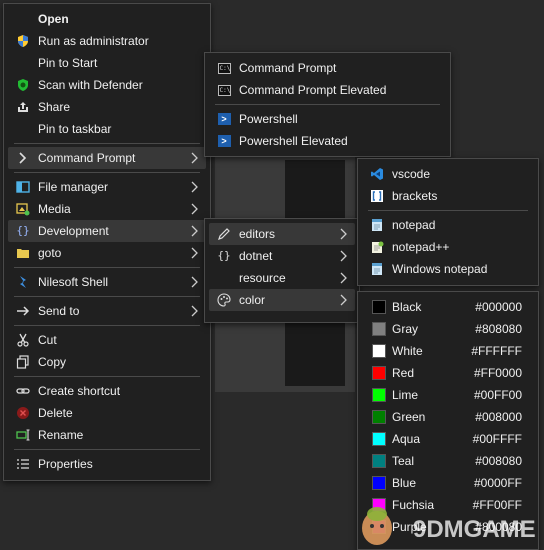 The image size is (544, 550). What do you see at coordinates (313, 90) in the screenshot?
I see `menu-item-label: Command Prompt Elevated` at bounding box center [313, 90].